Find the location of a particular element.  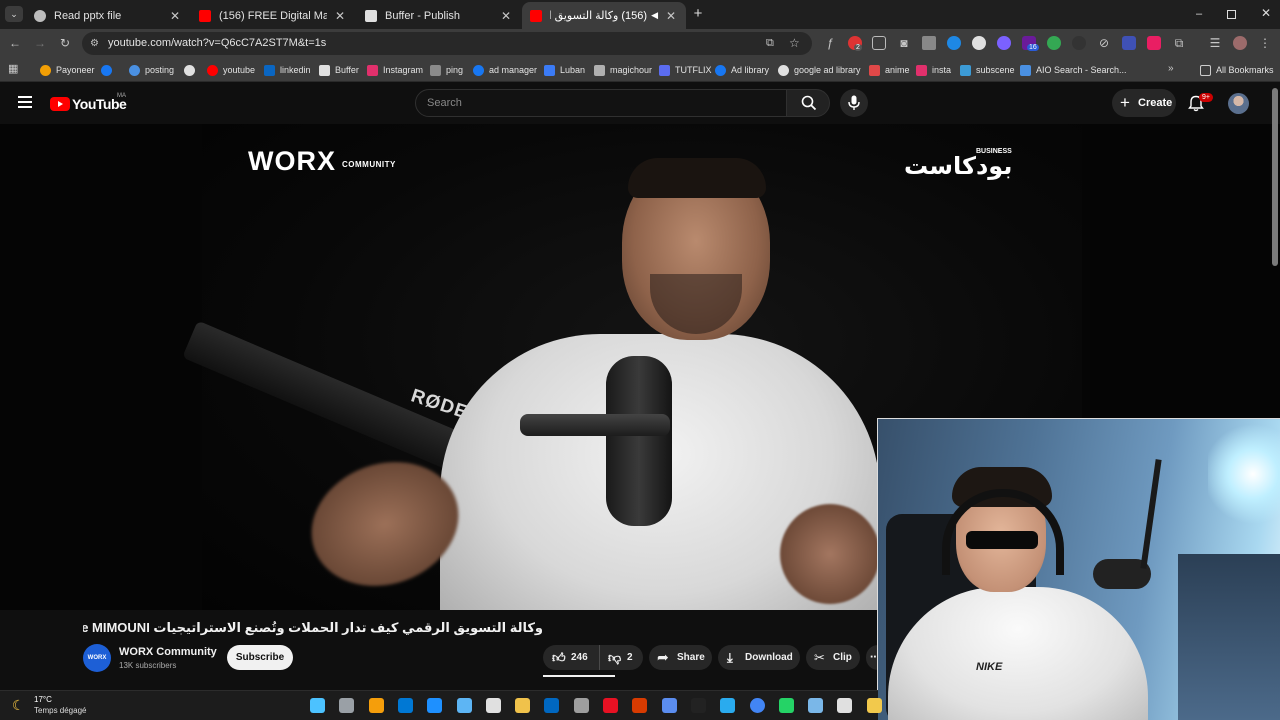

more-bookmarks-chevron-icon: » is located at coordinates (1171, 68).